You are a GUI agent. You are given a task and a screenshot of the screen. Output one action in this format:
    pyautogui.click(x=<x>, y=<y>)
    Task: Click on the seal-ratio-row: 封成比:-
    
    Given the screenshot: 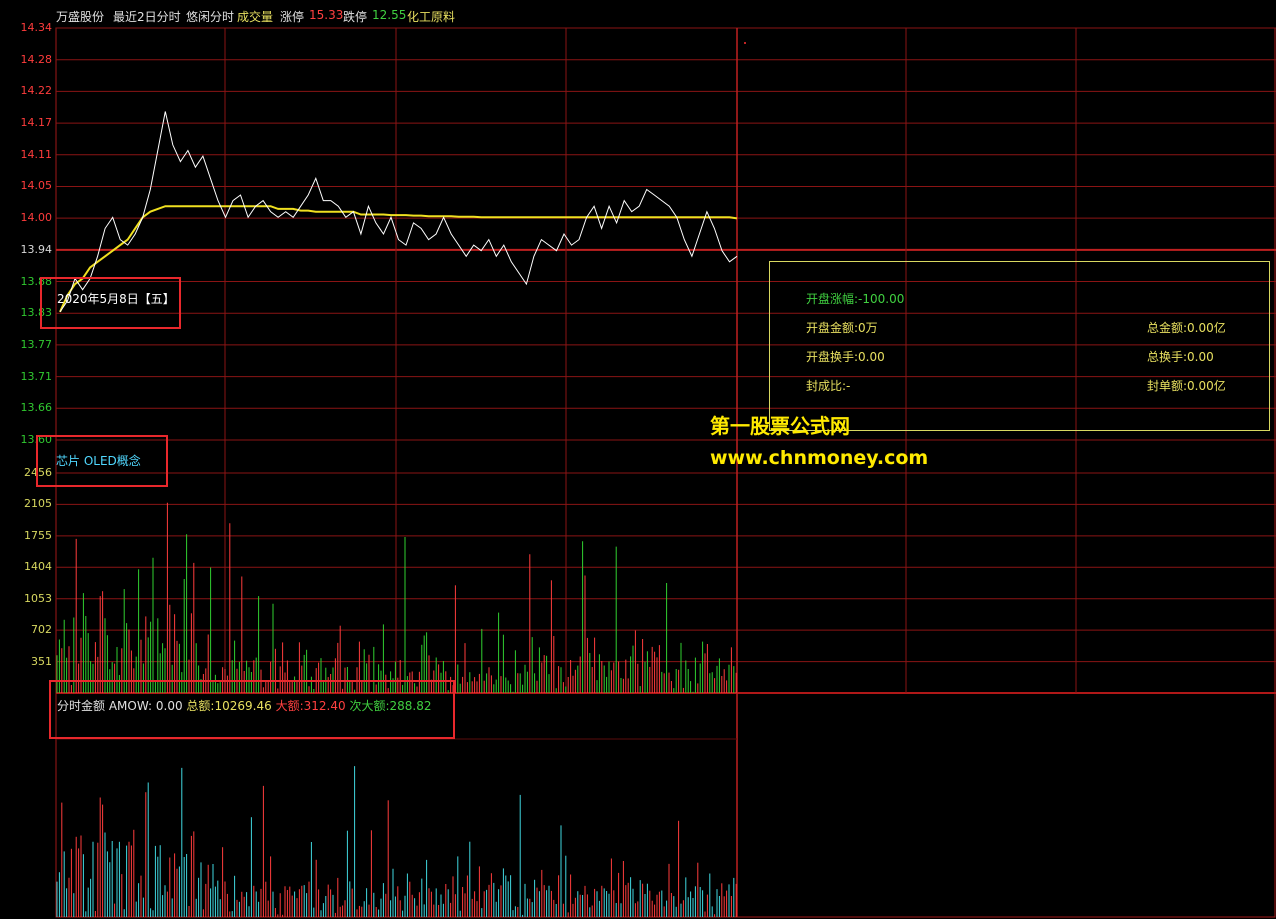 What is the action you would take?
    pyautogui.click(x=828, y=385)
    